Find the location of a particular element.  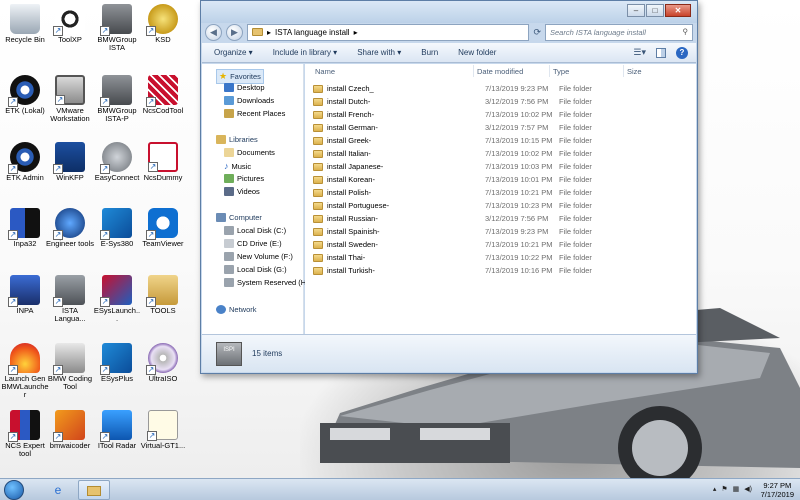

desktop-icon-bmw-coding-tool: ↗ BMW Coding Tool is located at coordinates (70, 367).